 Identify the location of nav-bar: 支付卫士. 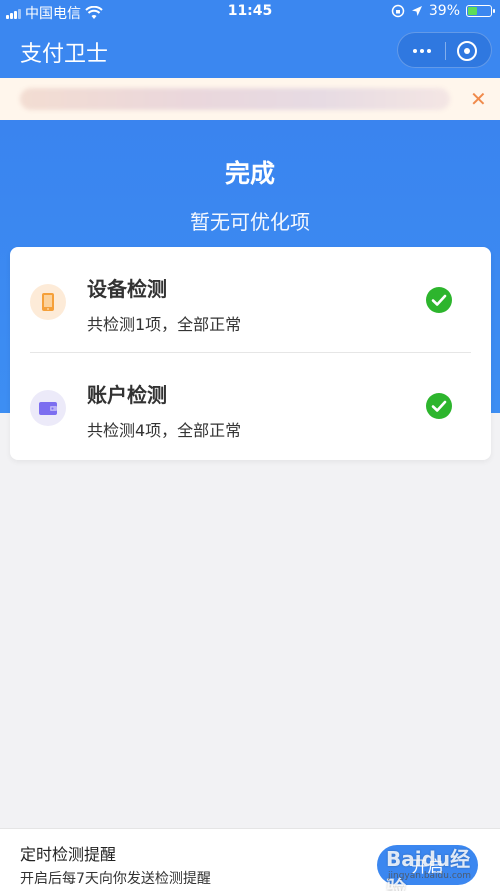
(250, 50).